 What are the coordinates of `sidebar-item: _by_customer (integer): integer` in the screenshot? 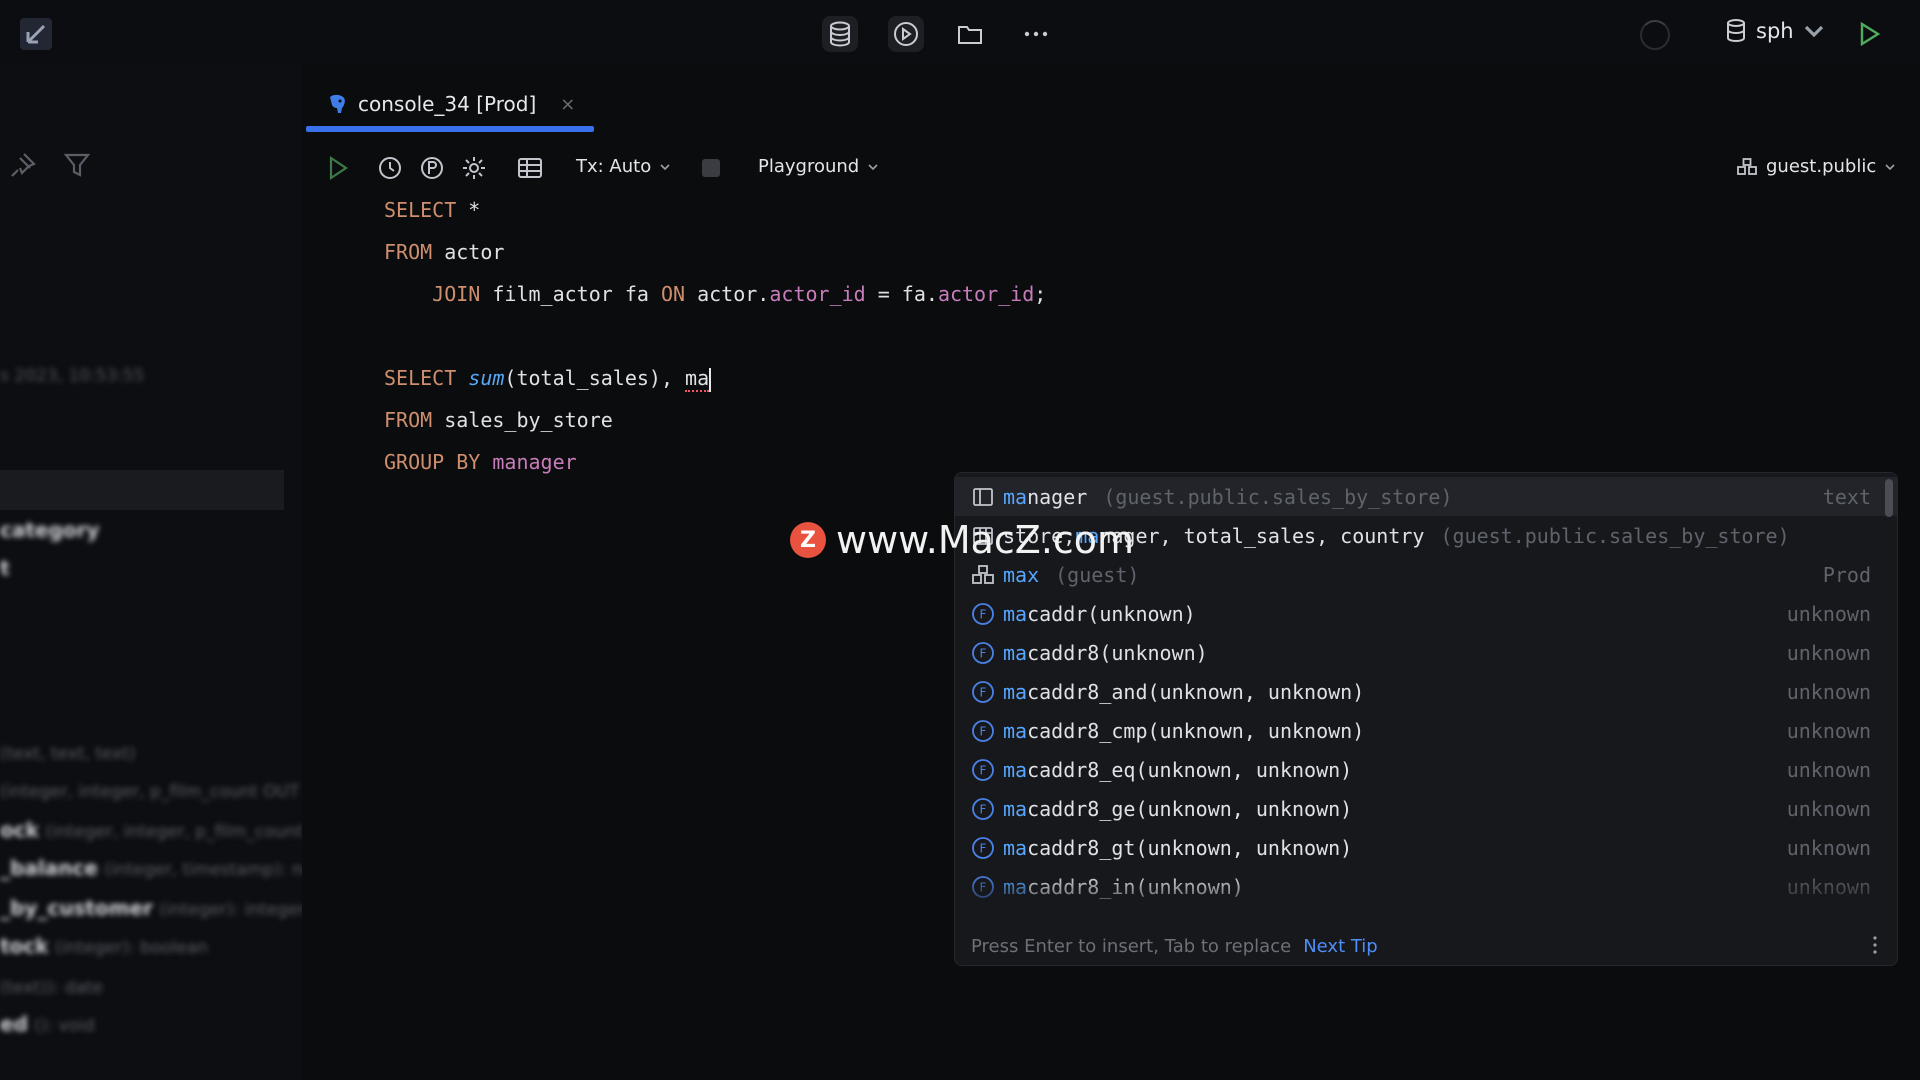 It's located at (152, 908).